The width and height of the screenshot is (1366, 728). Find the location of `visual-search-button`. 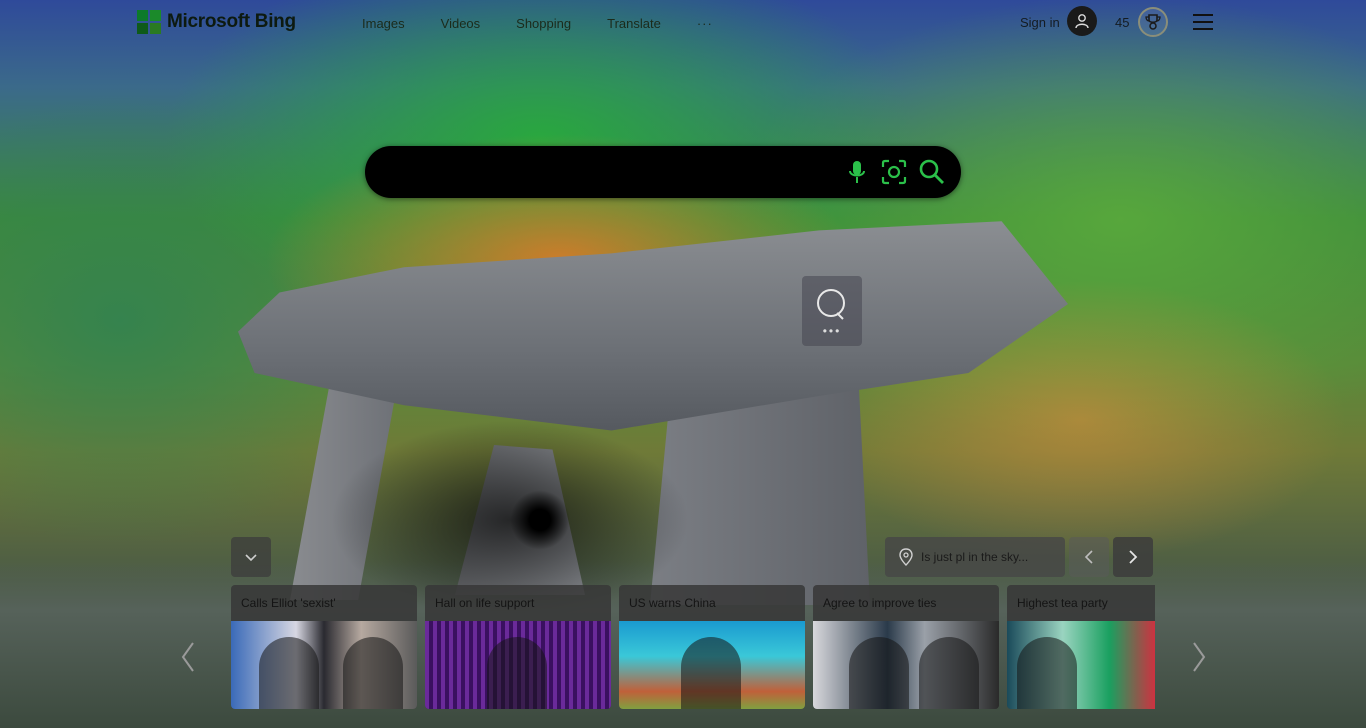

visual-search-button is located at coordinates (894, 172).